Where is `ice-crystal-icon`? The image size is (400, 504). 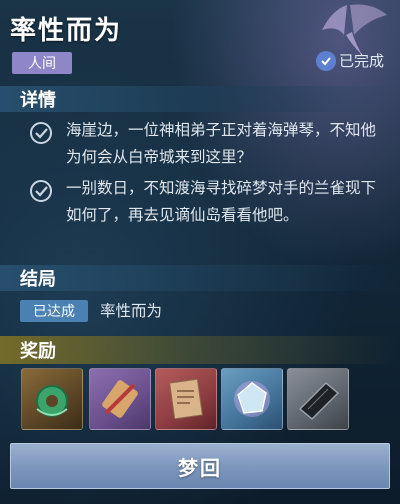 ice-crystal-icon is located at coordinates (252, 399).